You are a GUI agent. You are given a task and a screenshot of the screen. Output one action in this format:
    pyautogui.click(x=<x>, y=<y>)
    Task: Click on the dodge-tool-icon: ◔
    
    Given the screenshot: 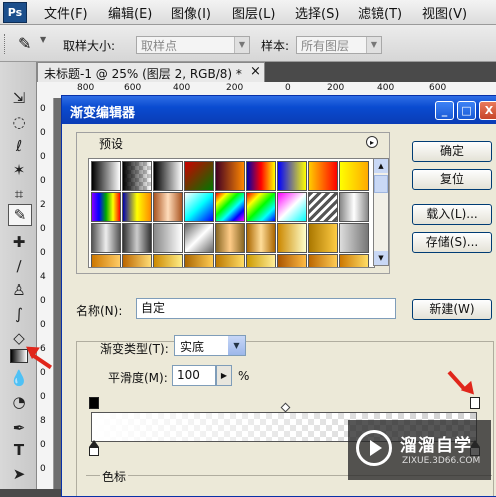 What is the action you would take?
    pyautogui.click(x=19, y=402)
    